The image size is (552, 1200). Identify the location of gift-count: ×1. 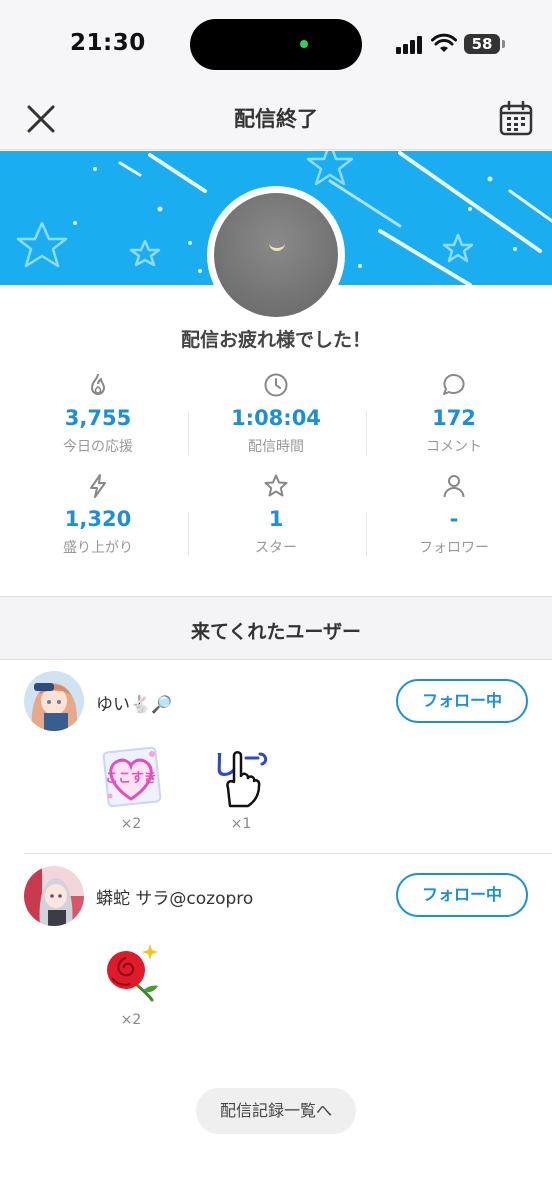
(241, 824).